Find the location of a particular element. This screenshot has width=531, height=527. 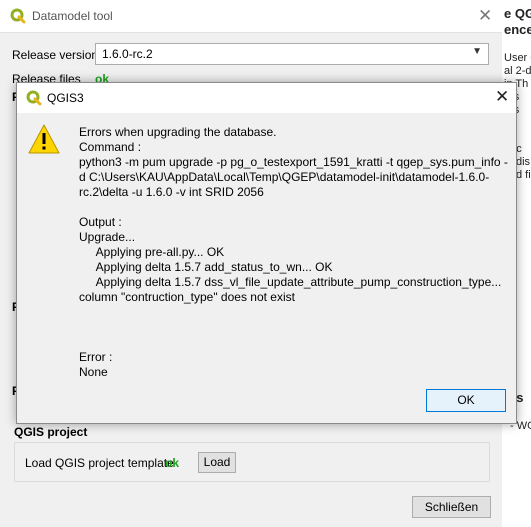

warning-icon is located at coordinates (44, 139).